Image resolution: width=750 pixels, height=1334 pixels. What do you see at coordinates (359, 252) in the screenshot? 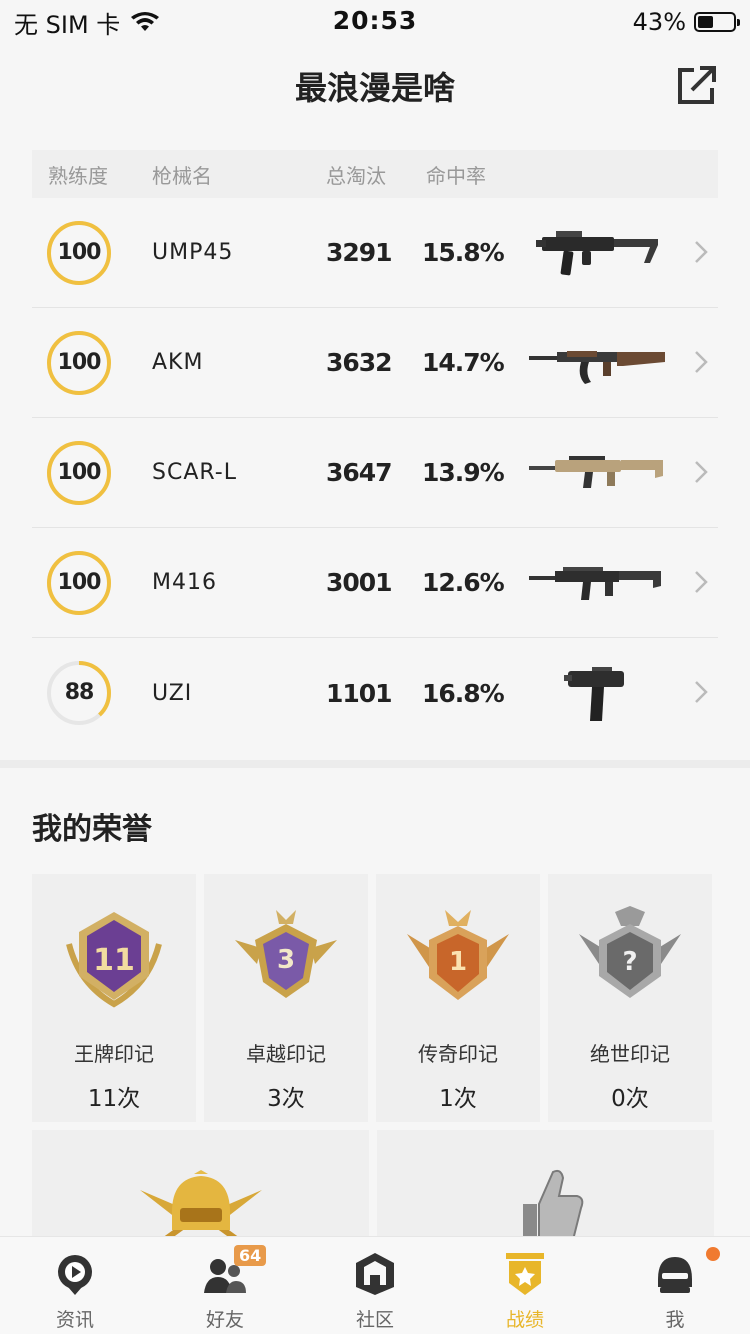
I see `weapon-kills: 3291` at bounding box center [359, 252].